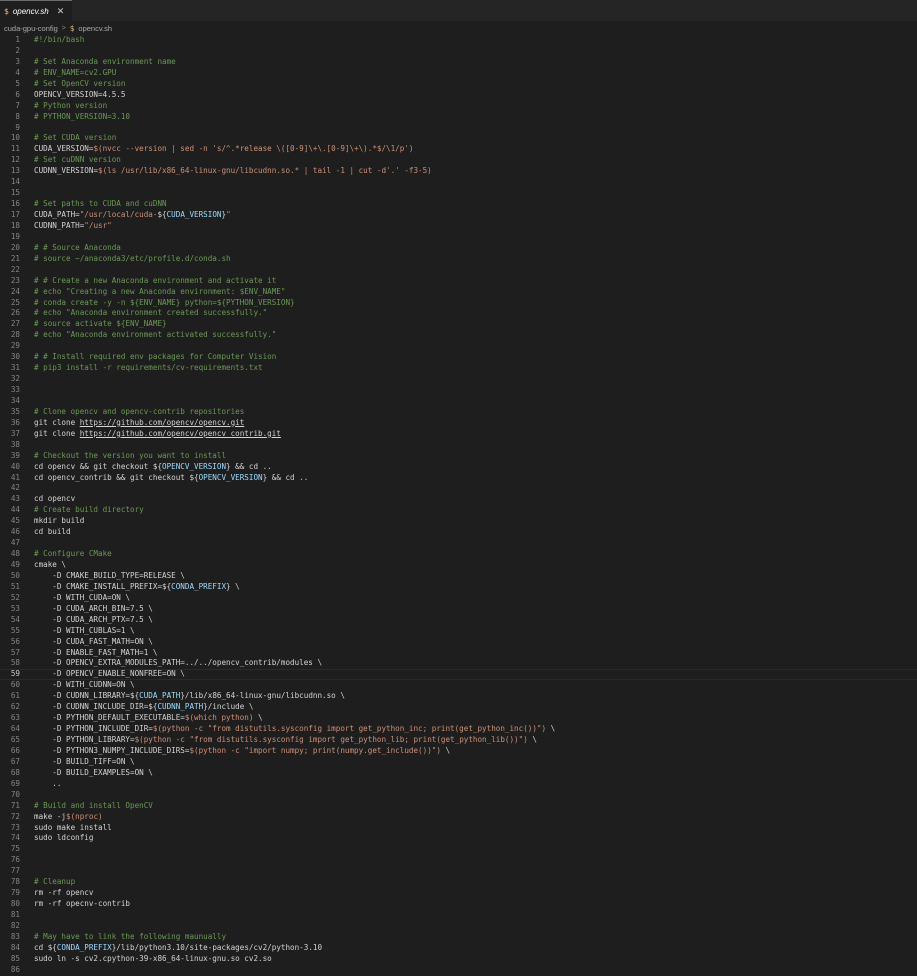 The width and height of the screenshot is (917, 976). I want to click on code-line: 9, so click(458, 128).